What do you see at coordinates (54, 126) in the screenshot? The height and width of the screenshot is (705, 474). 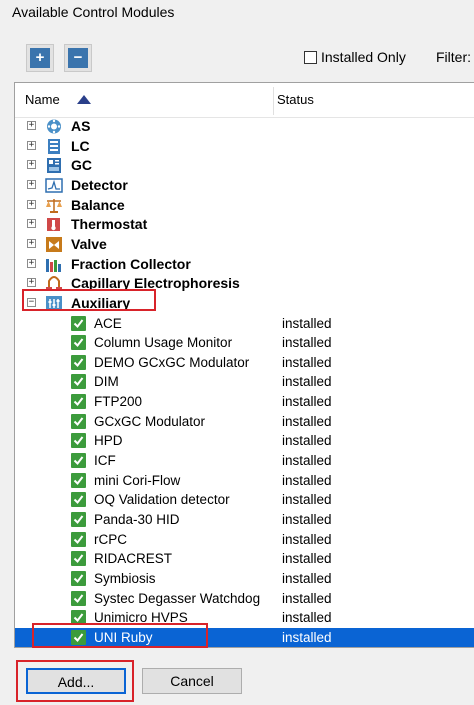 I see `autosampler-icon` at bounding box center [54, 126].